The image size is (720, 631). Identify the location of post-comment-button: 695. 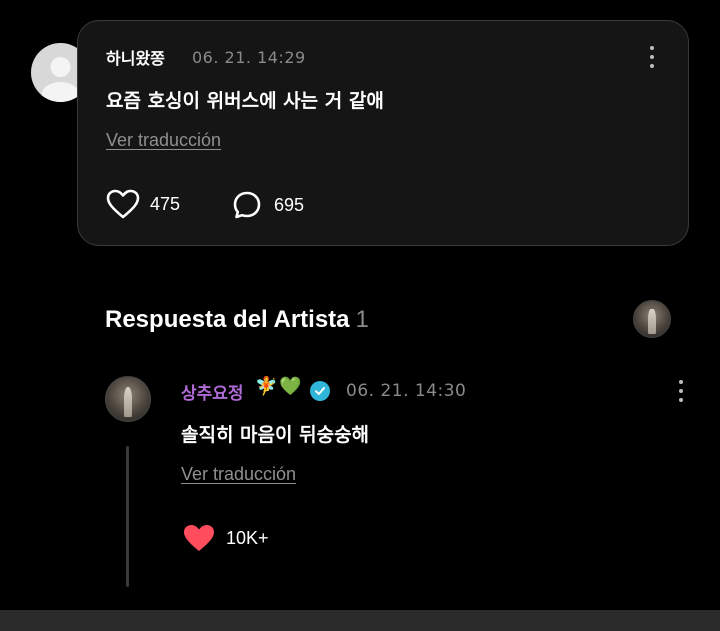
(268, 205).